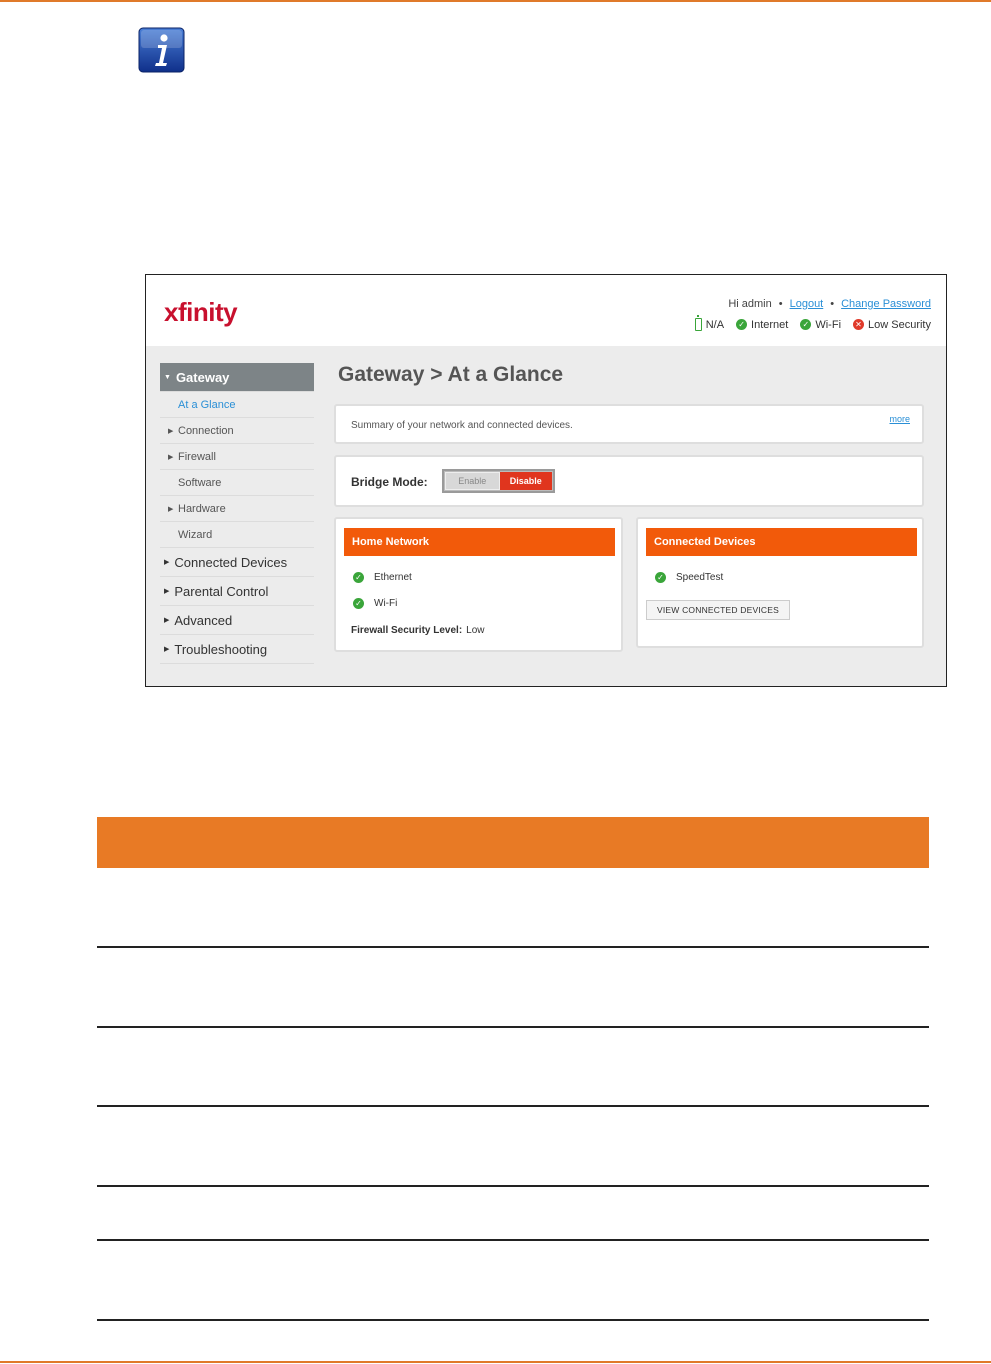  Describe the element at coordinates (718, 610) in the screenshot. I see `view-connected-devices-button: VIEW CONNECTED DEVICES` at that location.